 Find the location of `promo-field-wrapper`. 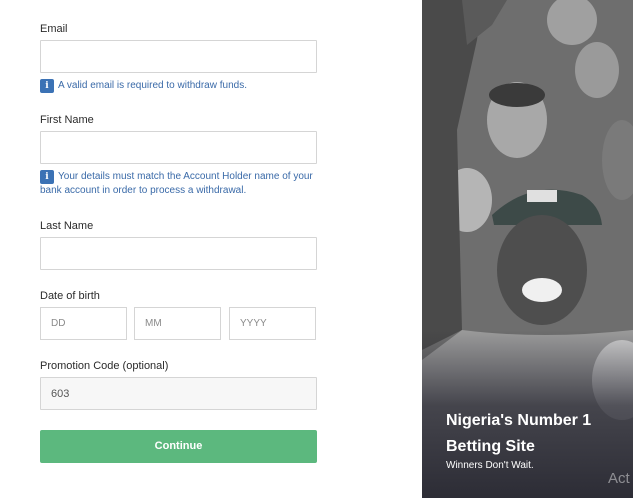

promo-field-wrapper is located at coordinates (178, 393).